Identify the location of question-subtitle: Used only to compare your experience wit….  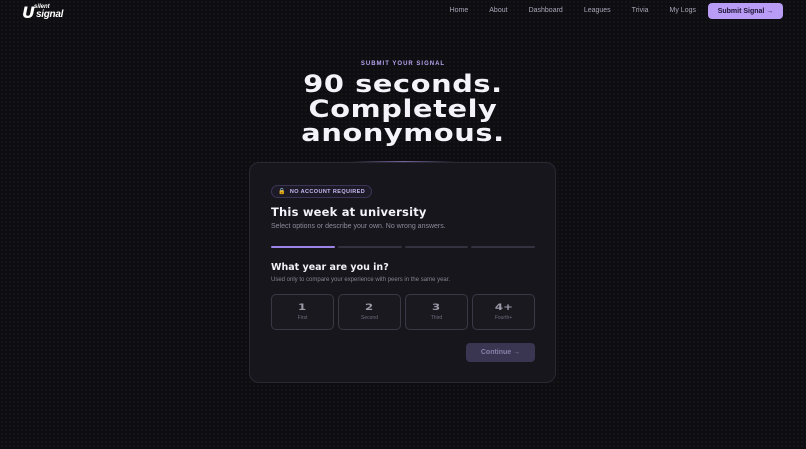
(361, 280).